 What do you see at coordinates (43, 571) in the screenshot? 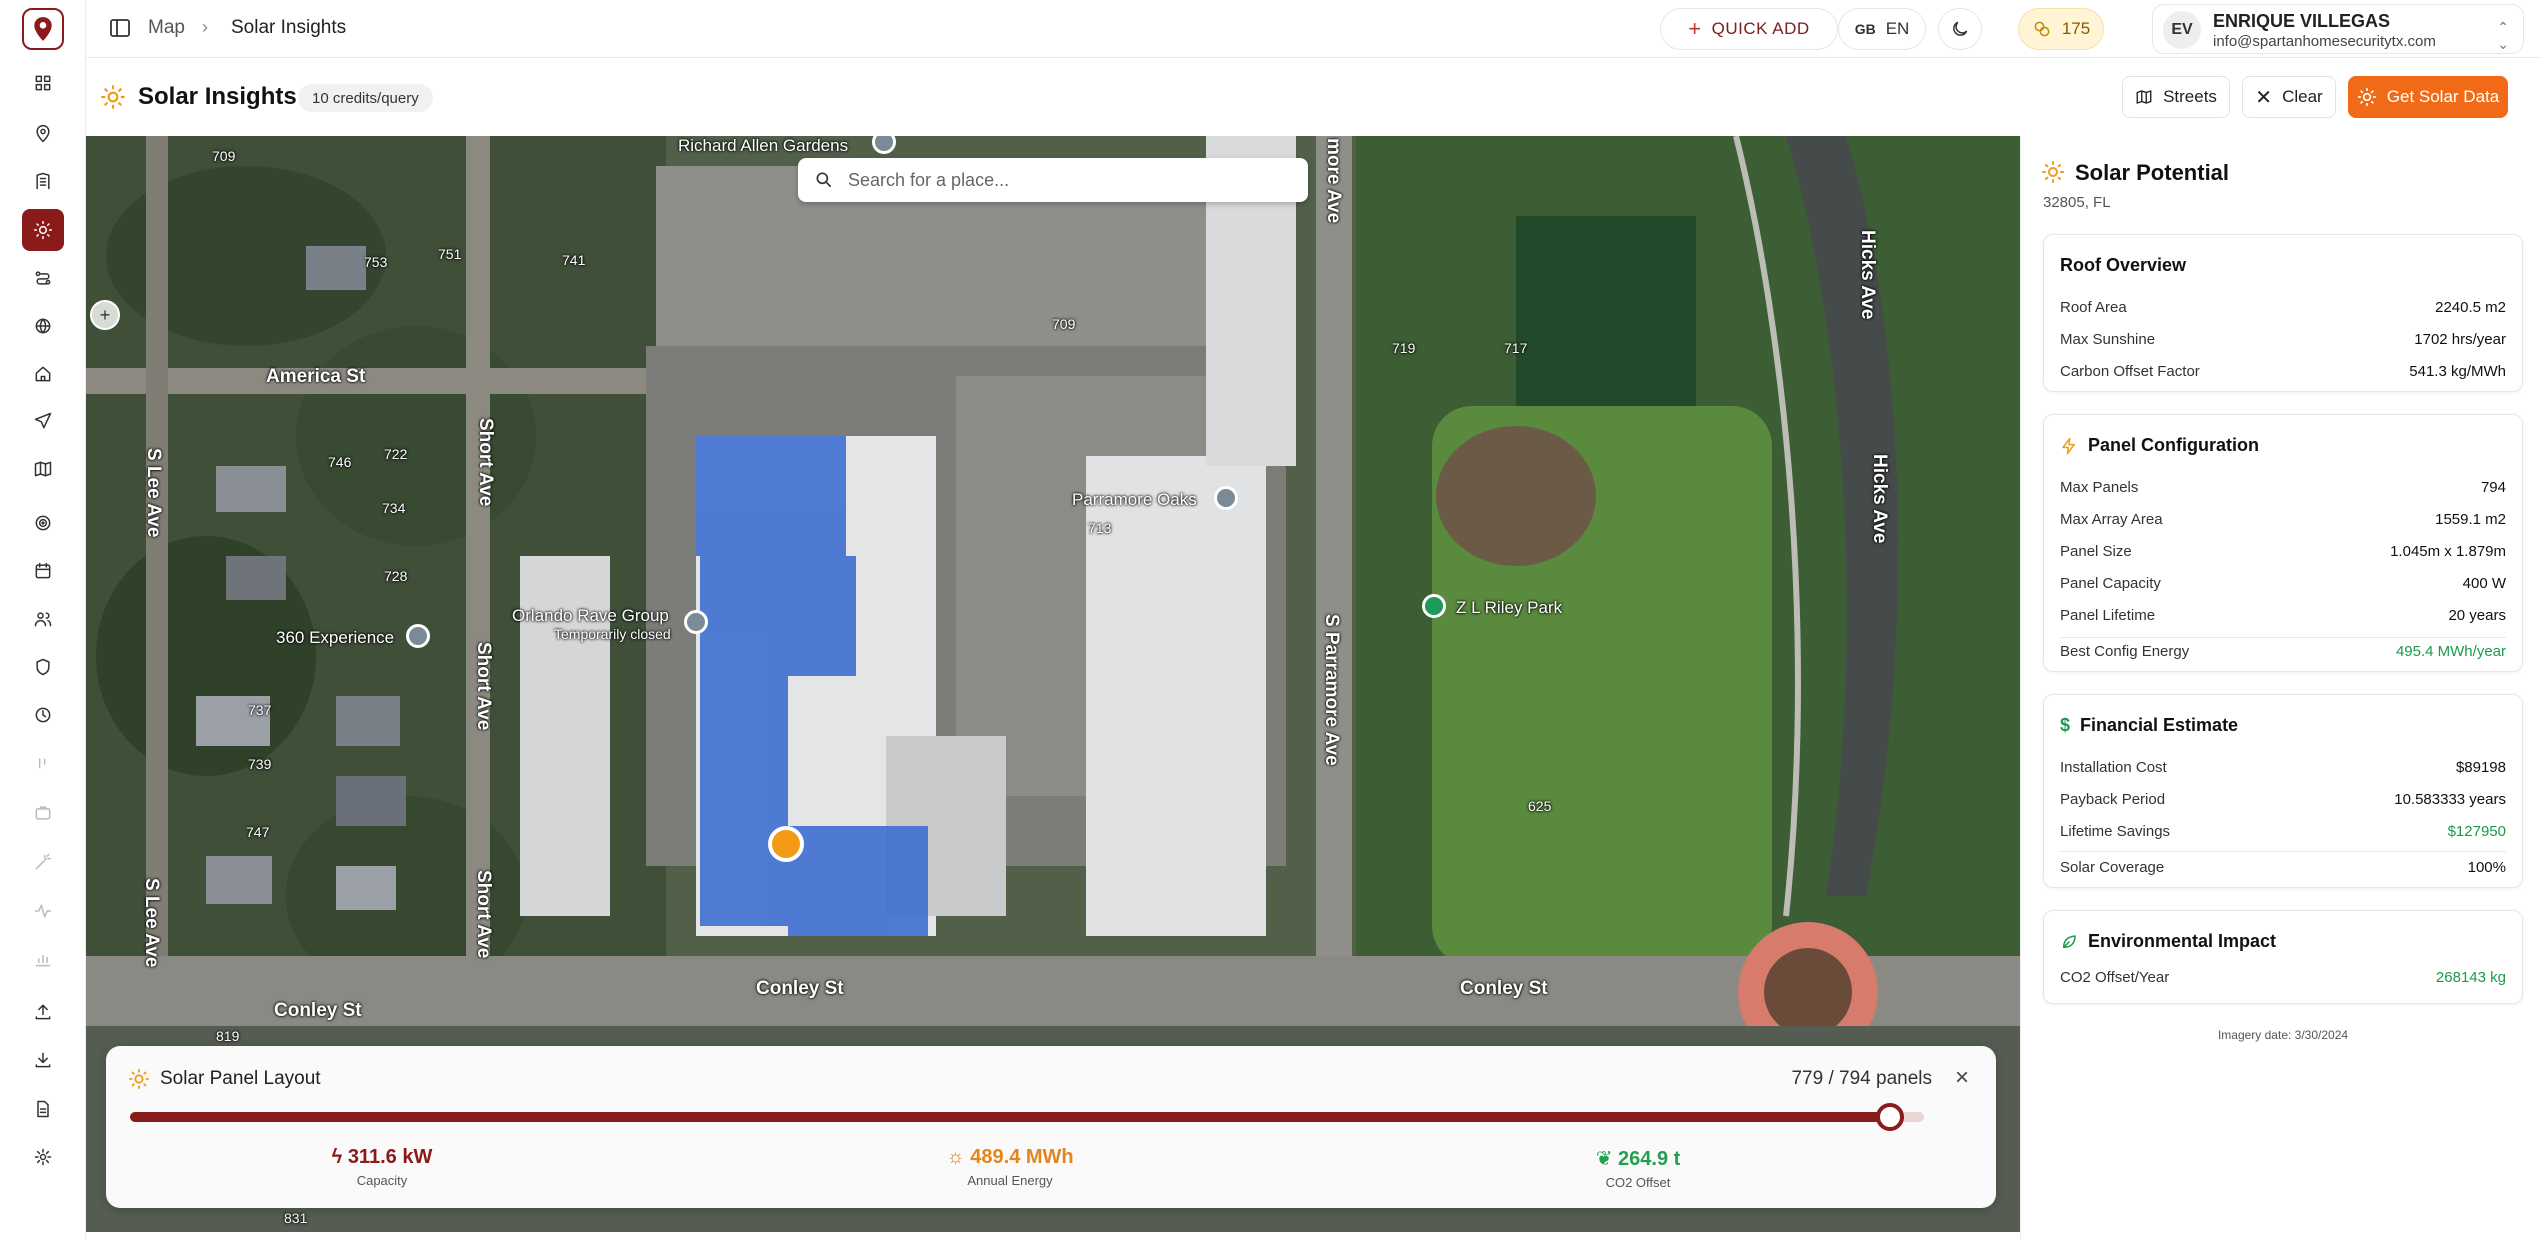
I see `nav-calendar` at bounding box center [43, 571].